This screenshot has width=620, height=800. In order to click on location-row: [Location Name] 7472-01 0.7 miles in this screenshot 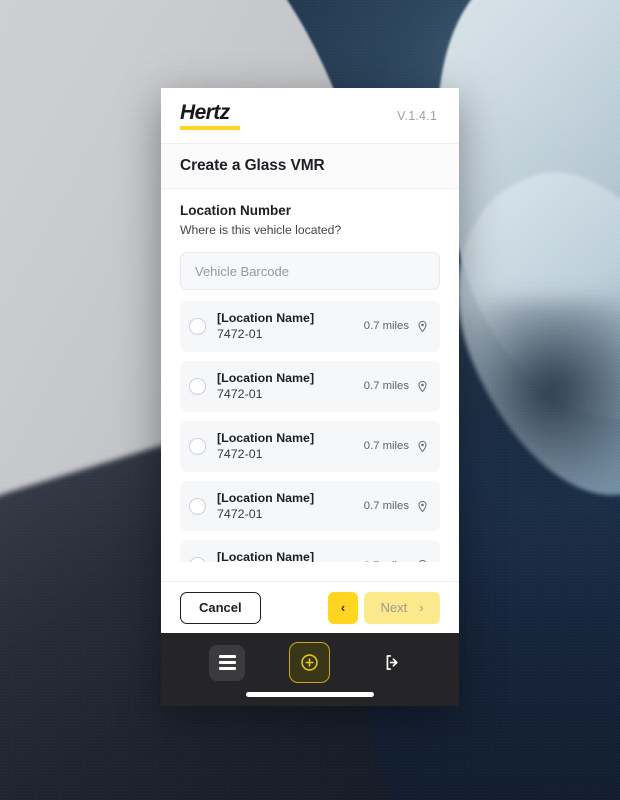, I will do `click(310, 326)`.